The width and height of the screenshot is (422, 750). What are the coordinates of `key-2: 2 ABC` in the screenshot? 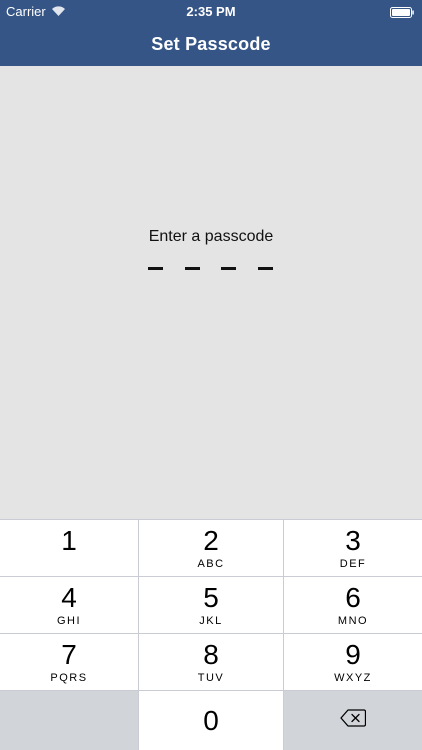 It's located at (211, 548).